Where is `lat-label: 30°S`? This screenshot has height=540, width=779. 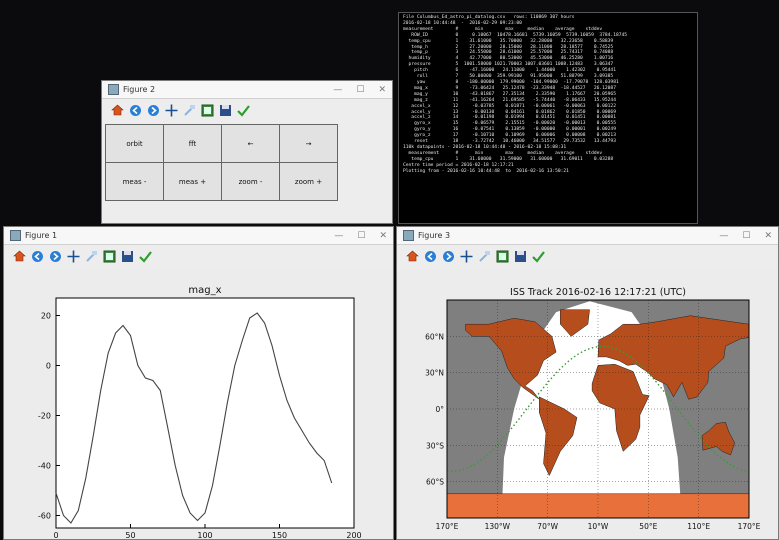 lat-label: 30°S is located at coordinates (435, 445).